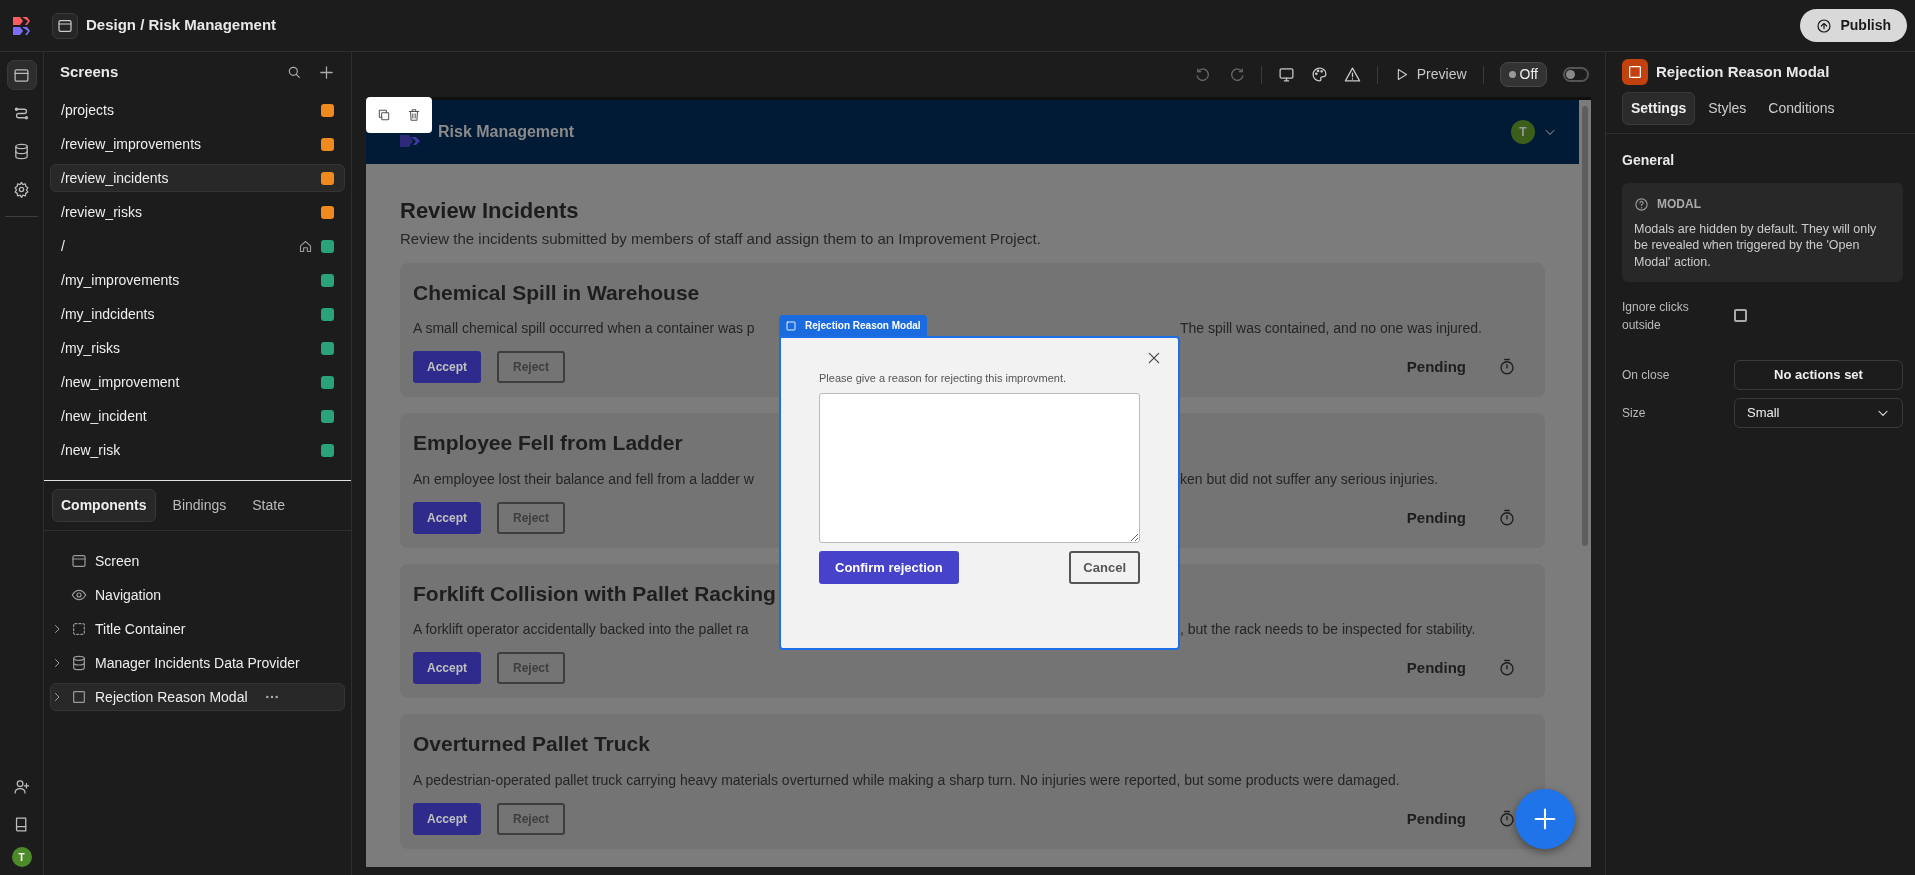 The height and width of the screenshot is (875, 1915). I want to click on route-item: /review_improvements, so click(197, 144).